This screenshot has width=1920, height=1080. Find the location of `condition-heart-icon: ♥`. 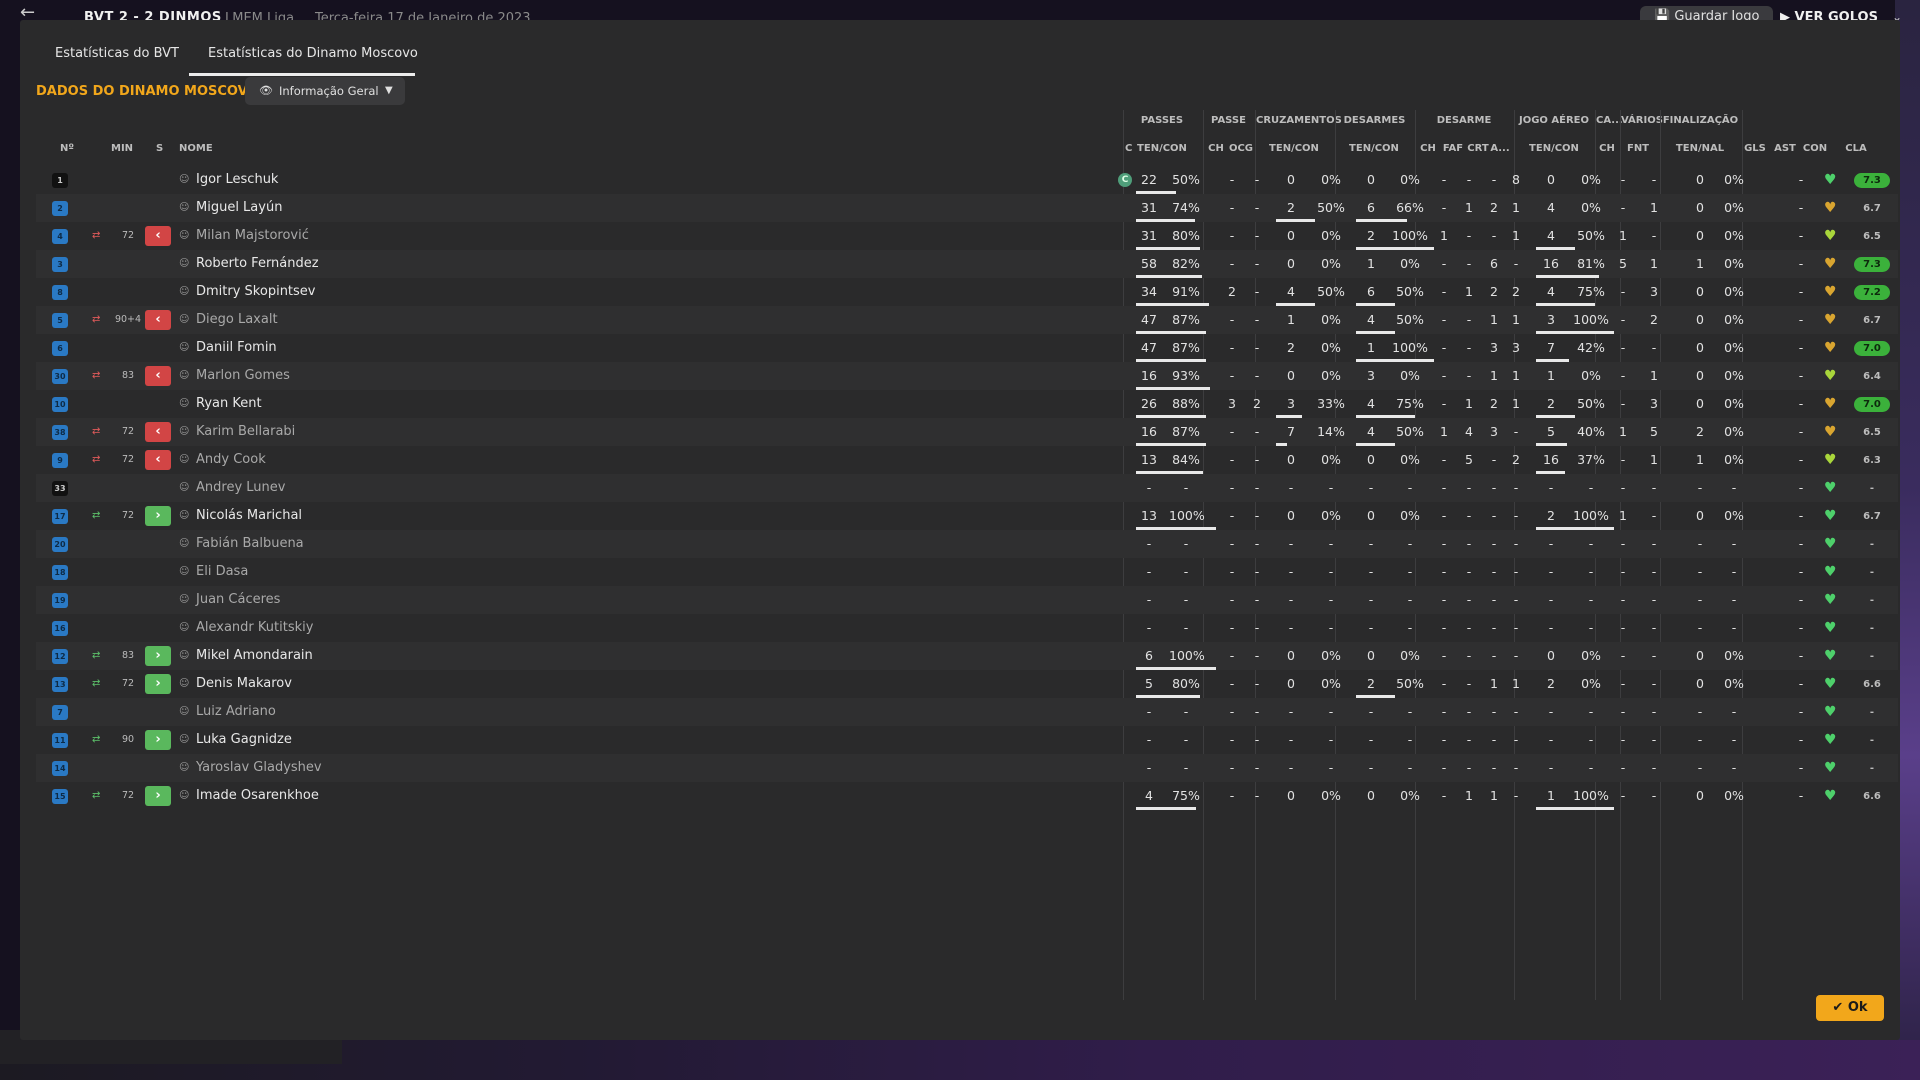

condition-heart-icon: ♥ is located at coordinates (1830, 404).